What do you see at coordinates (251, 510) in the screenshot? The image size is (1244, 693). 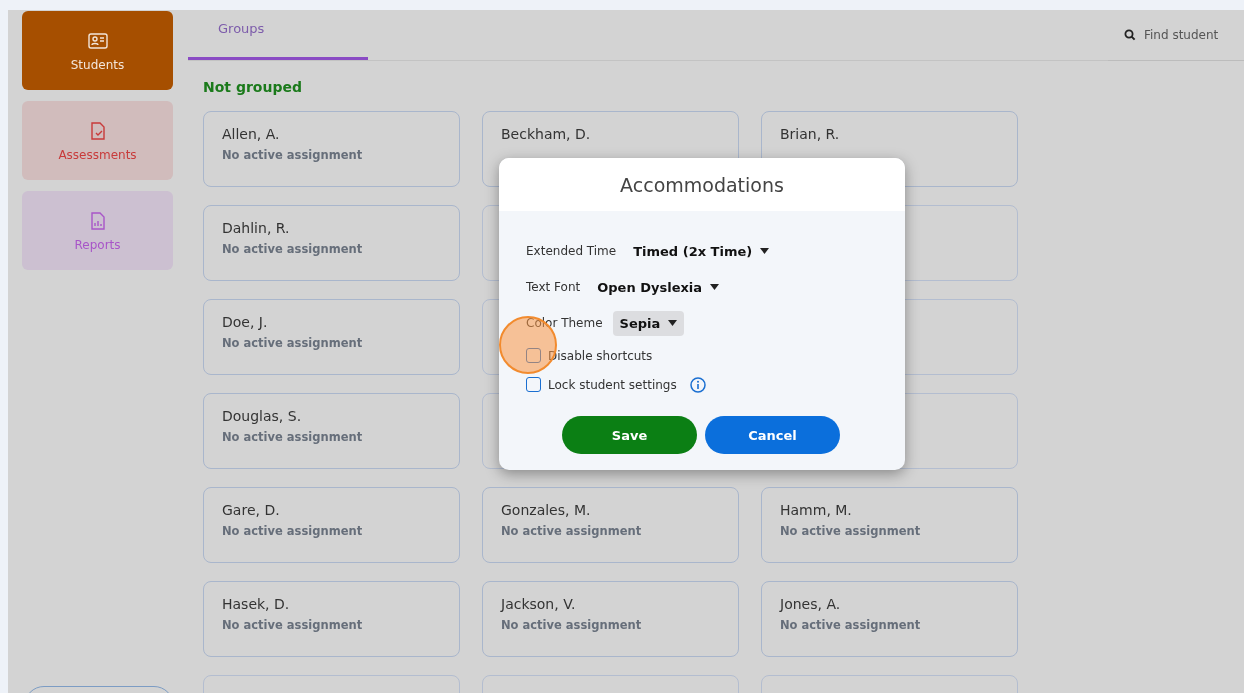 I see `student-name: Gare, D.` at bounding box center [251, 510].